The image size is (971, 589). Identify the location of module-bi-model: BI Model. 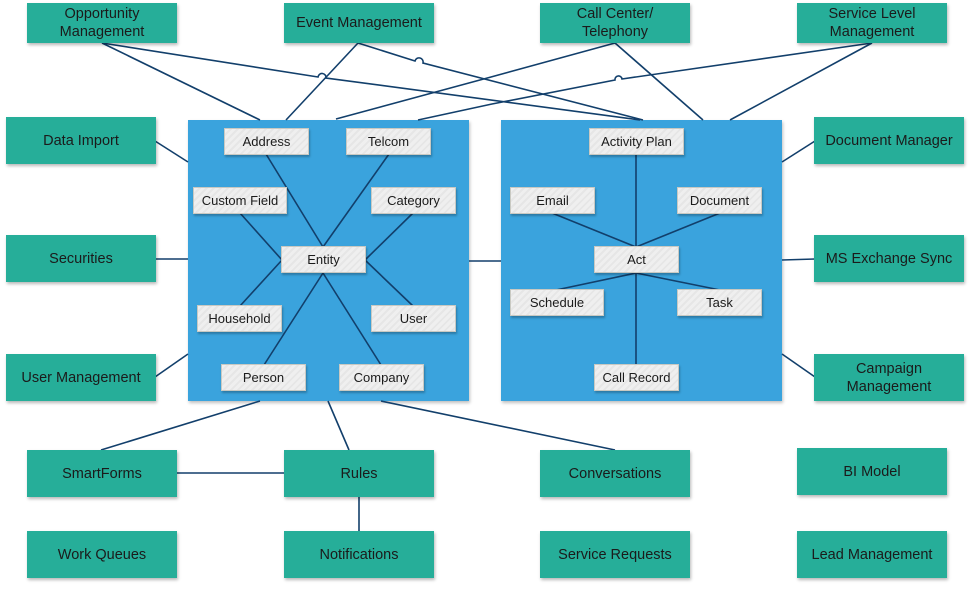
(872, 471).